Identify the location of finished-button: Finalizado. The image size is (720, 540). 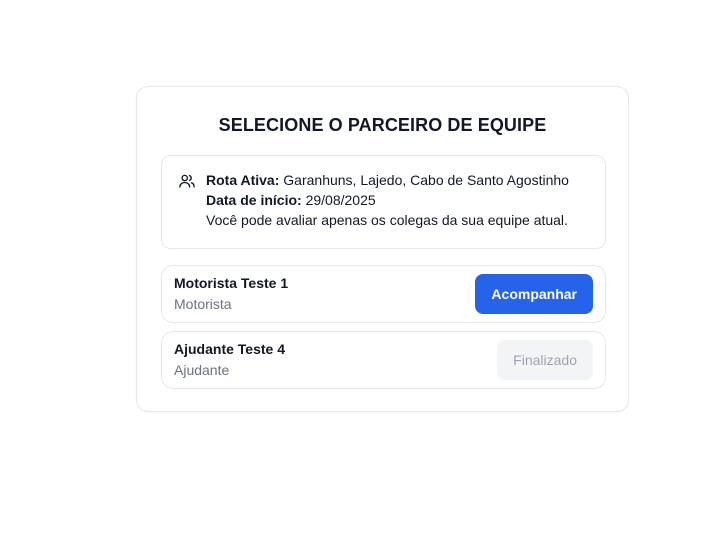
(545, 360).